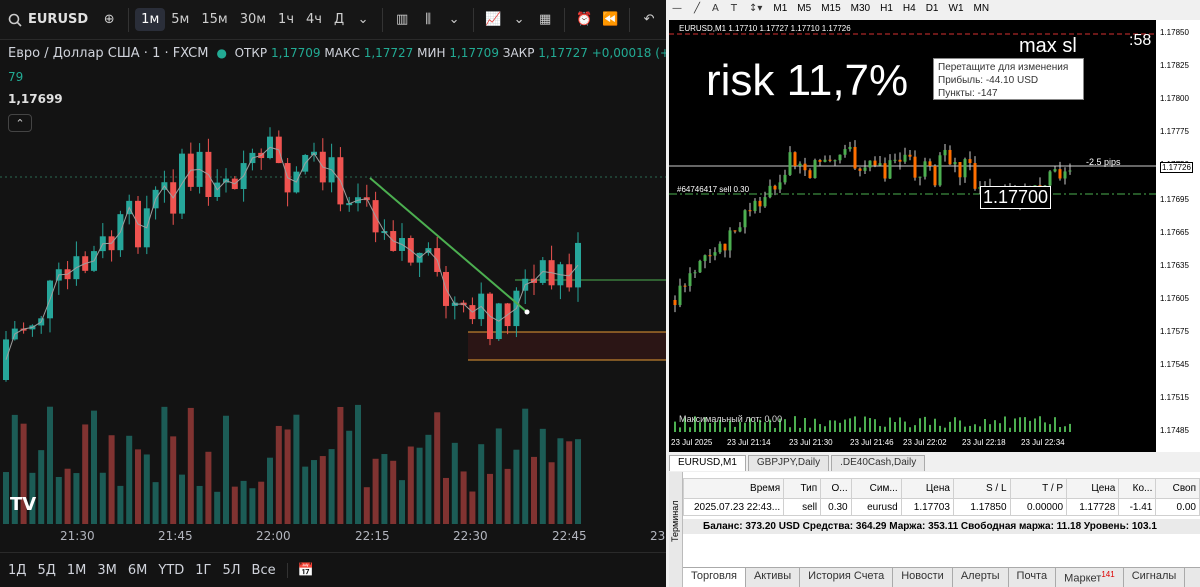 Image resolution: width=1200 pixels, height=587 pixels. Describe the element at coordinates (1038, 488) in the screenshot. I see `col-tp: T / P` at that location.